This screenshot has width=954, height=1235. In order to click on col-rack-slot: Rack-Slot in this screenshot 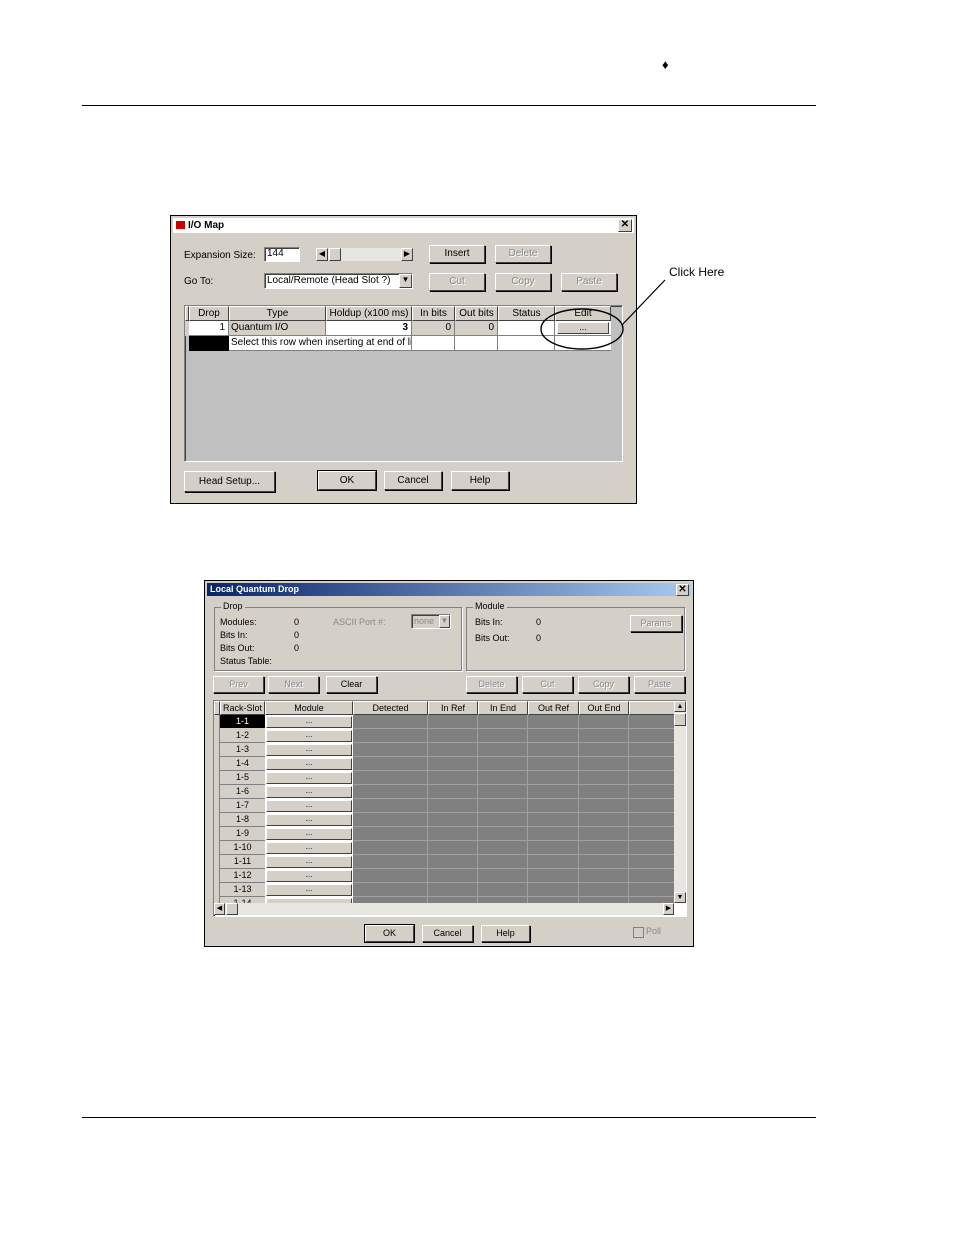, I will do `click(242, 708)`.